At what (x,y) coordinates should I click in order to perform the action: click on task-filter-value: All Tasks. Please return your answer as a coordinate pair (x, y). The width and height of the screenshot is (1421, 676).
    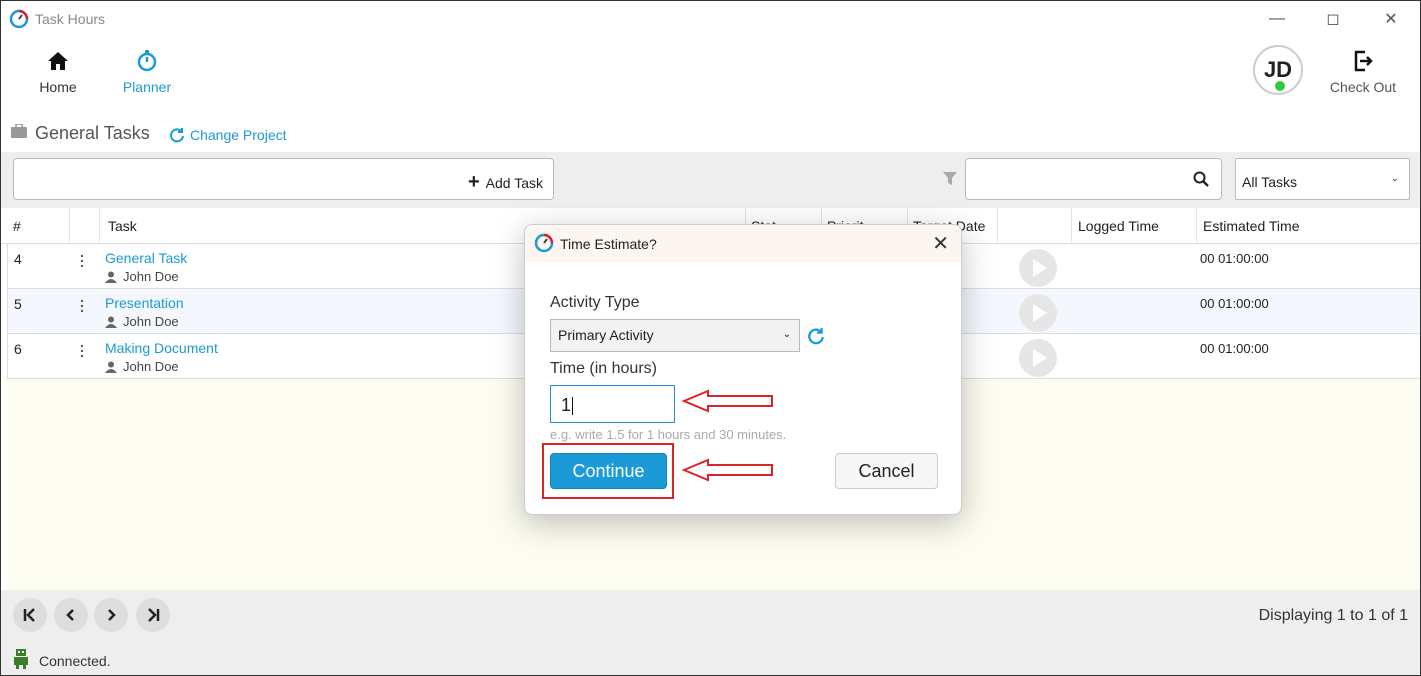
    Looking at the image, I should click on (1269, 182).